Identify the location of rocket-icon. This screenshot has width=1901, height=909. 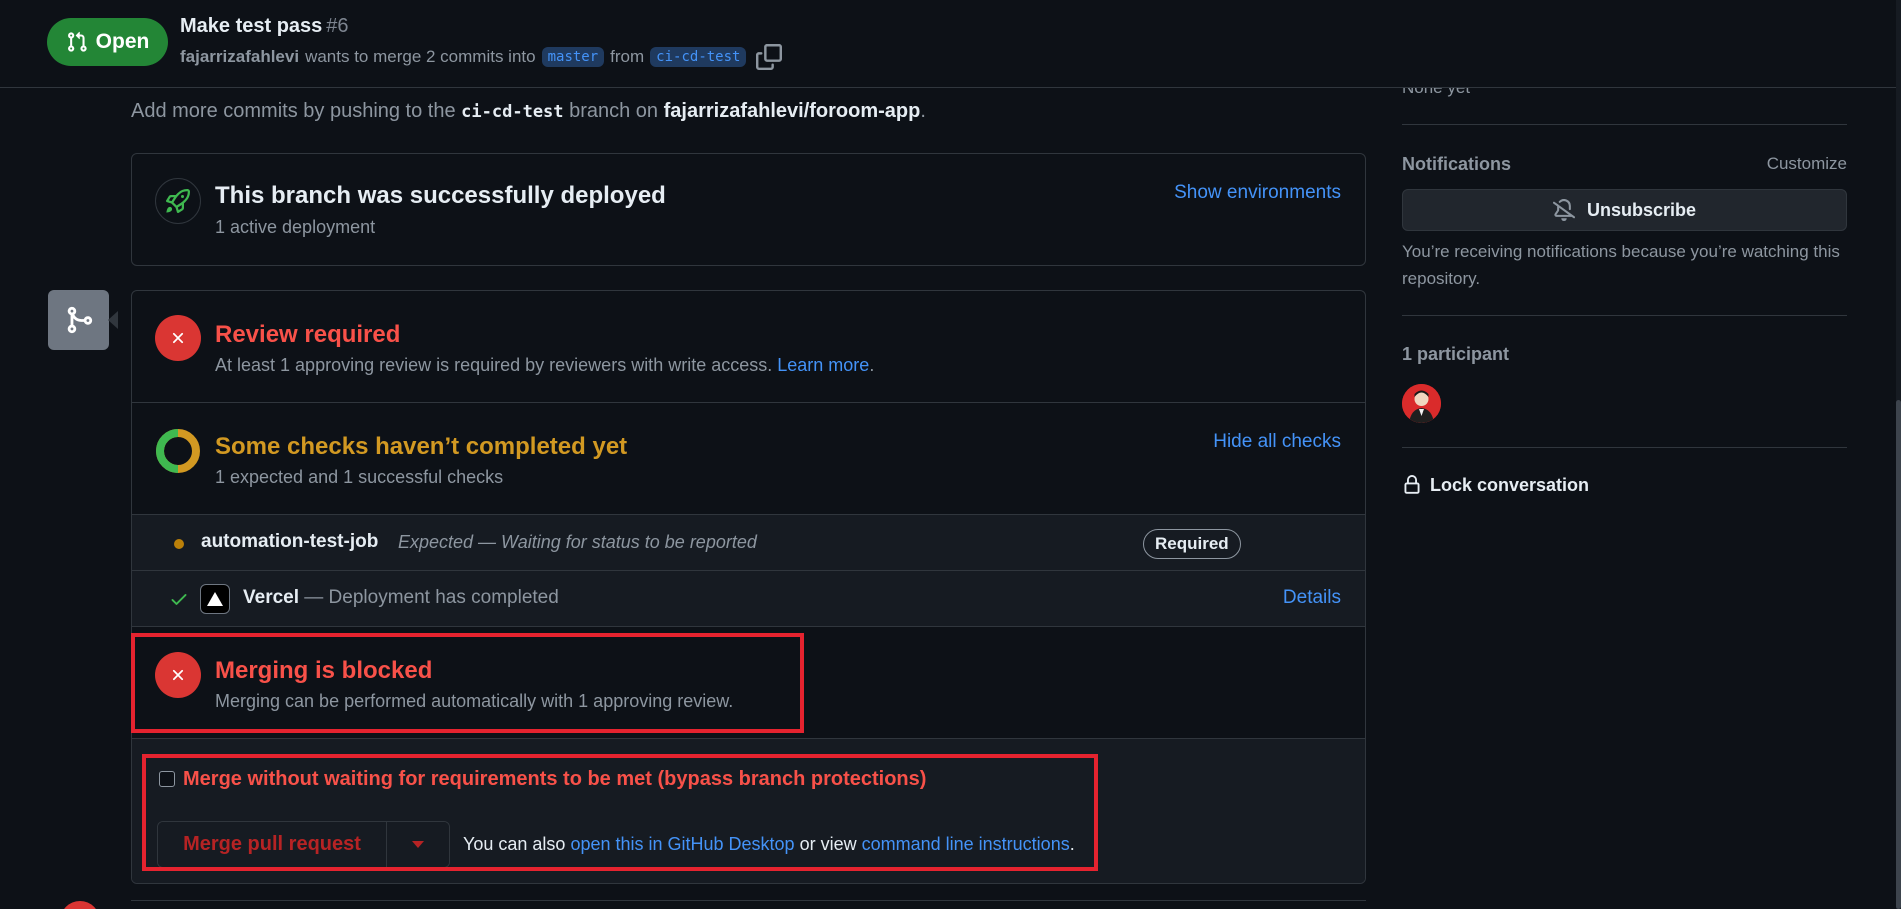
(178, 201).